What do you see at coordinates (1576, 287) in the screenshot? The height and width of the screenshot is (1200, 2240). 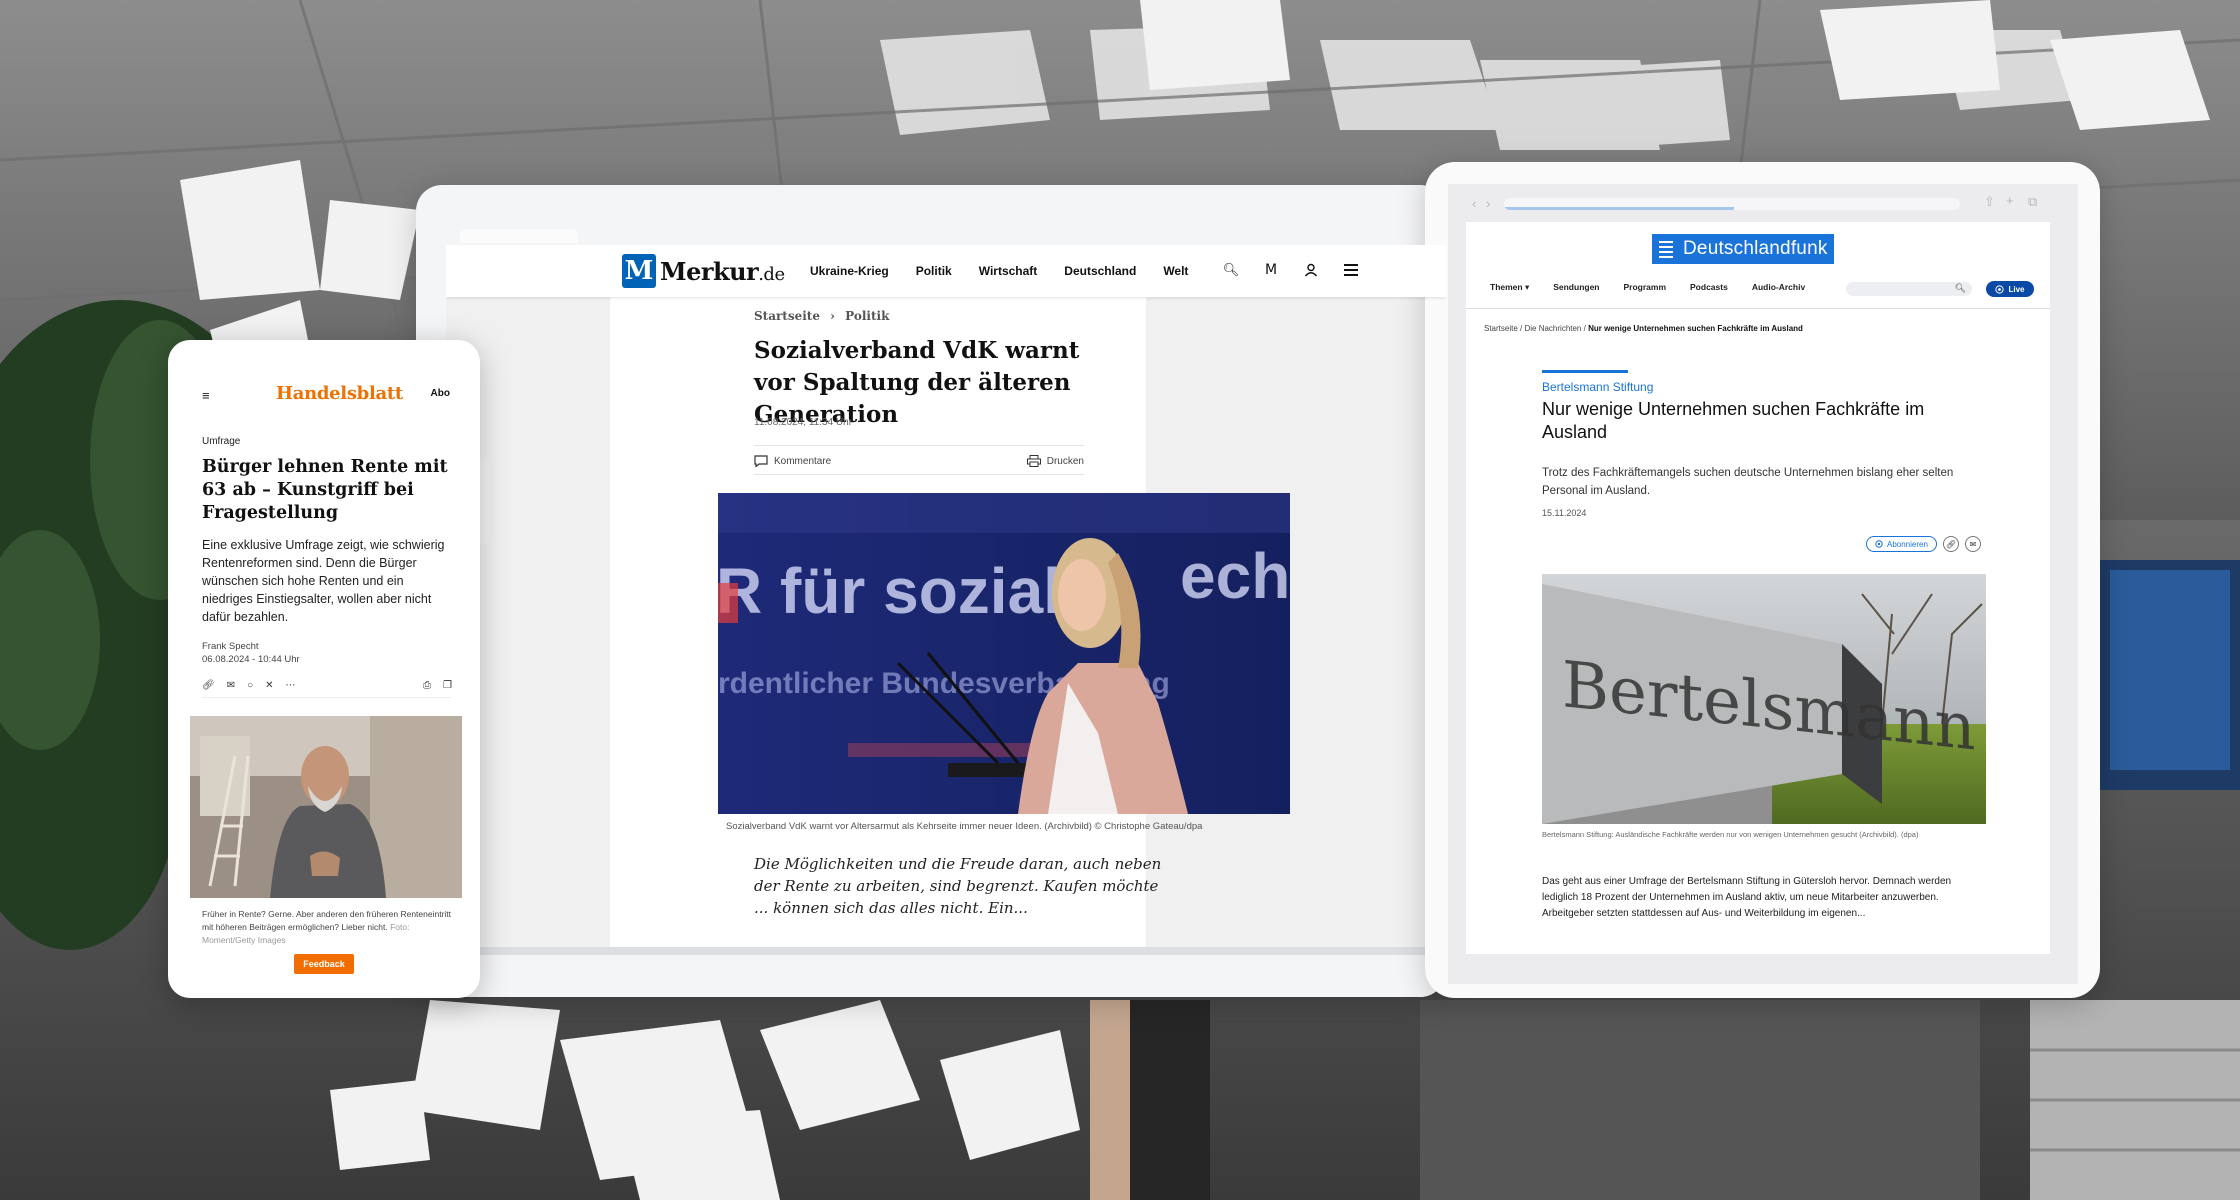 I see `nav-item-sendungen: Sendungen` at bounding box center [1576, 287].